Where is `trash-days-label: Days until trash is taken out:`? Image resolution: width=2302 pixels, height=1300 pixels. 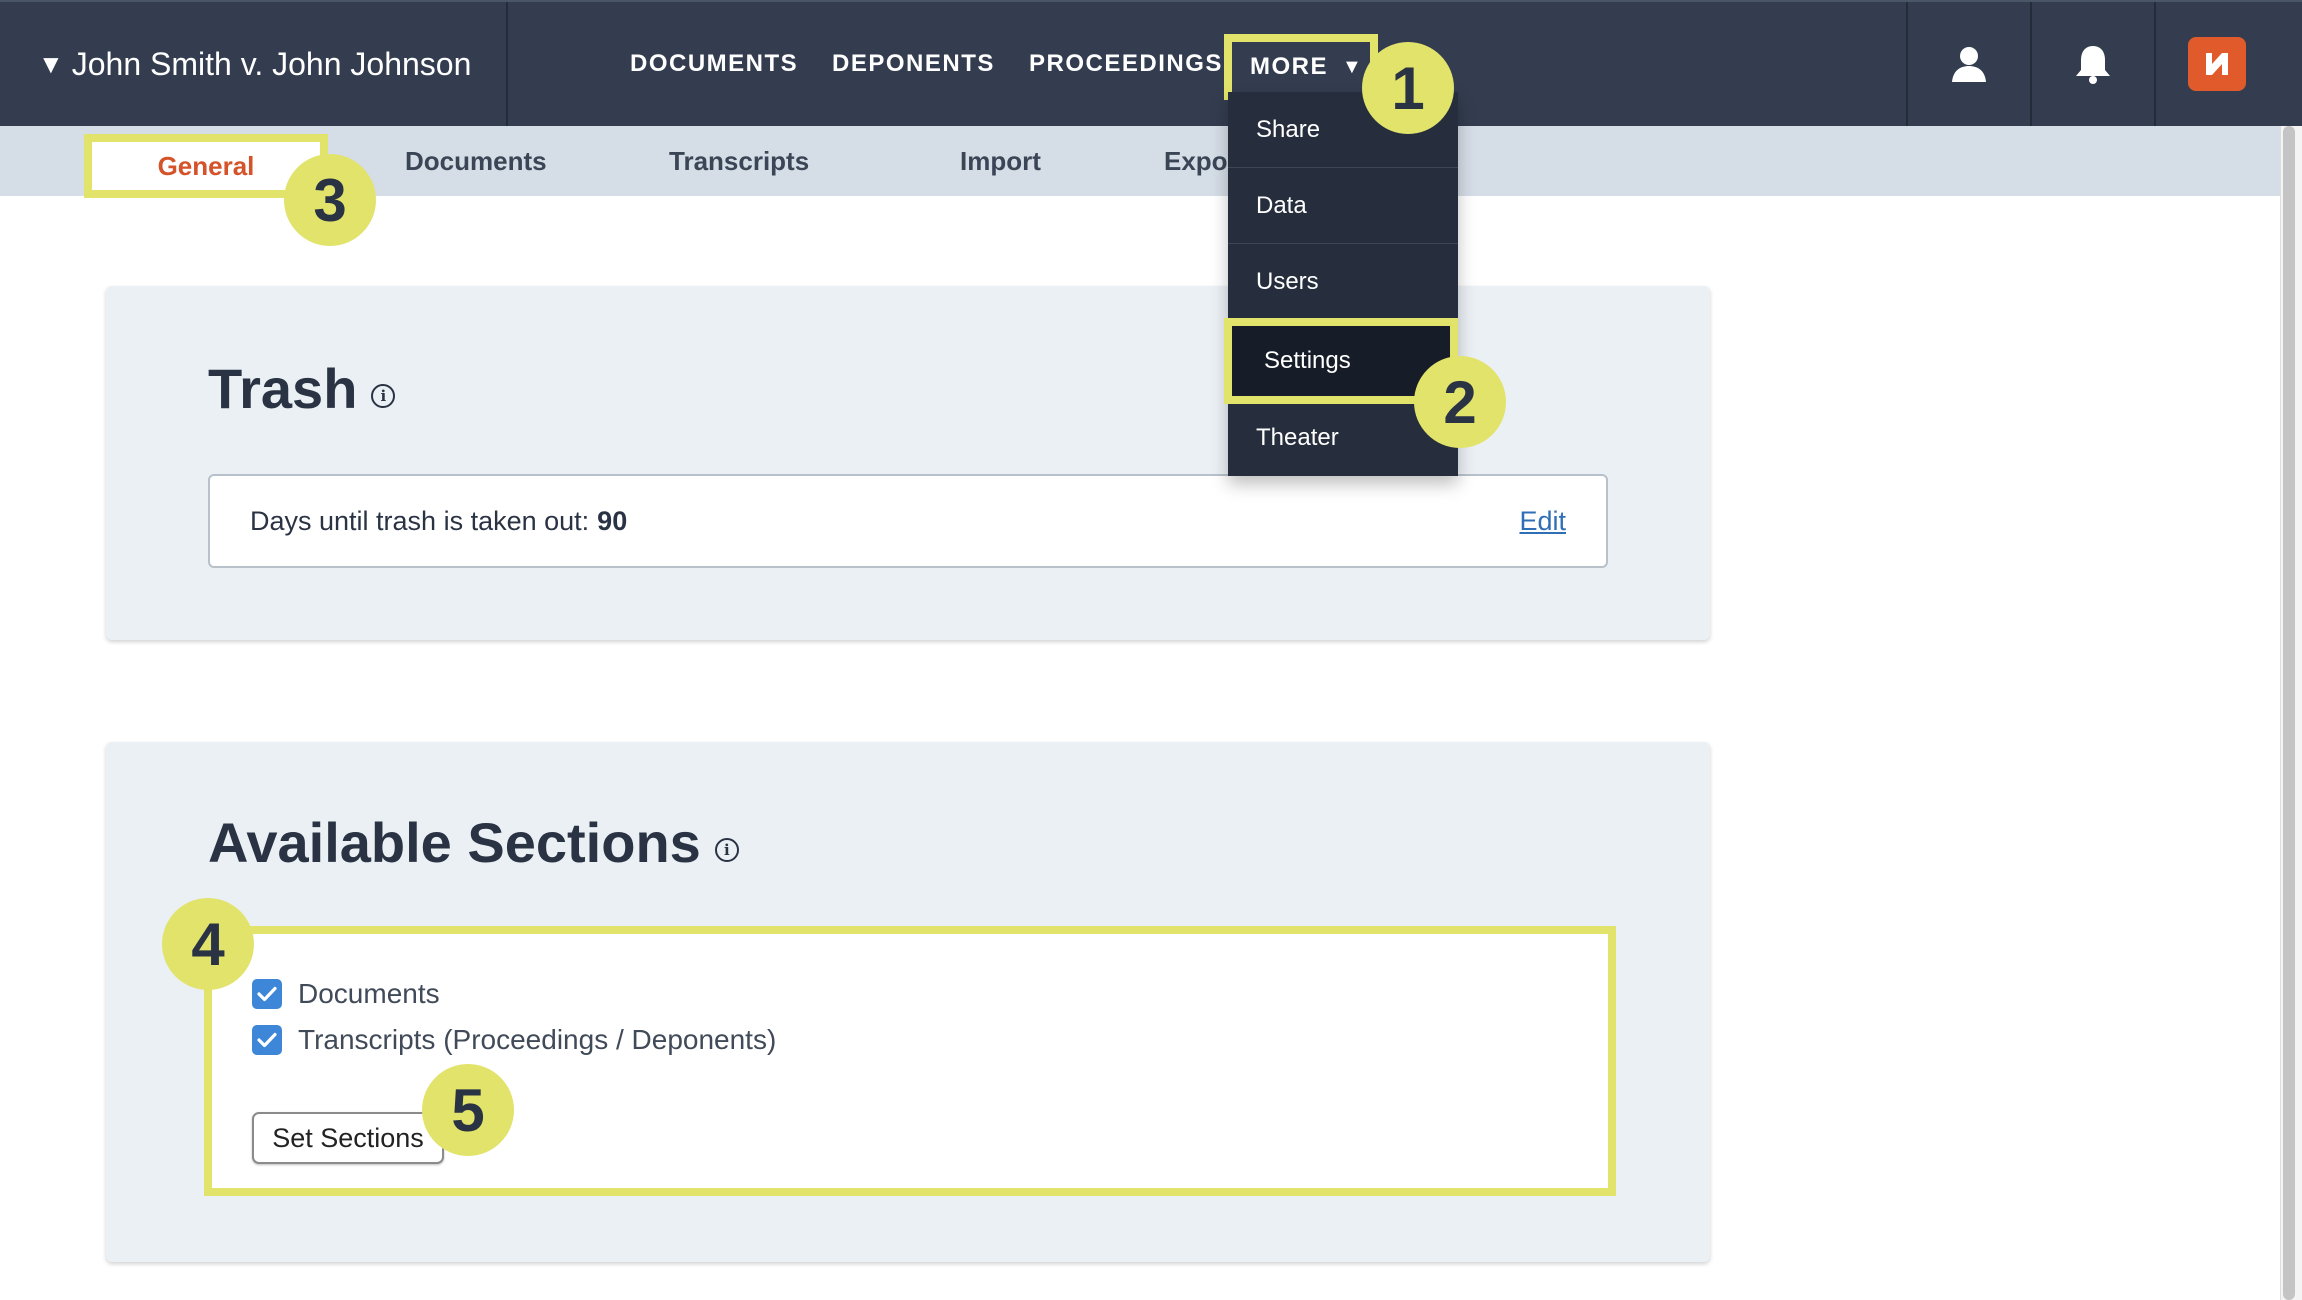 trash-days-label: Days until trash is taken out: is located at coordinates (420, 520).